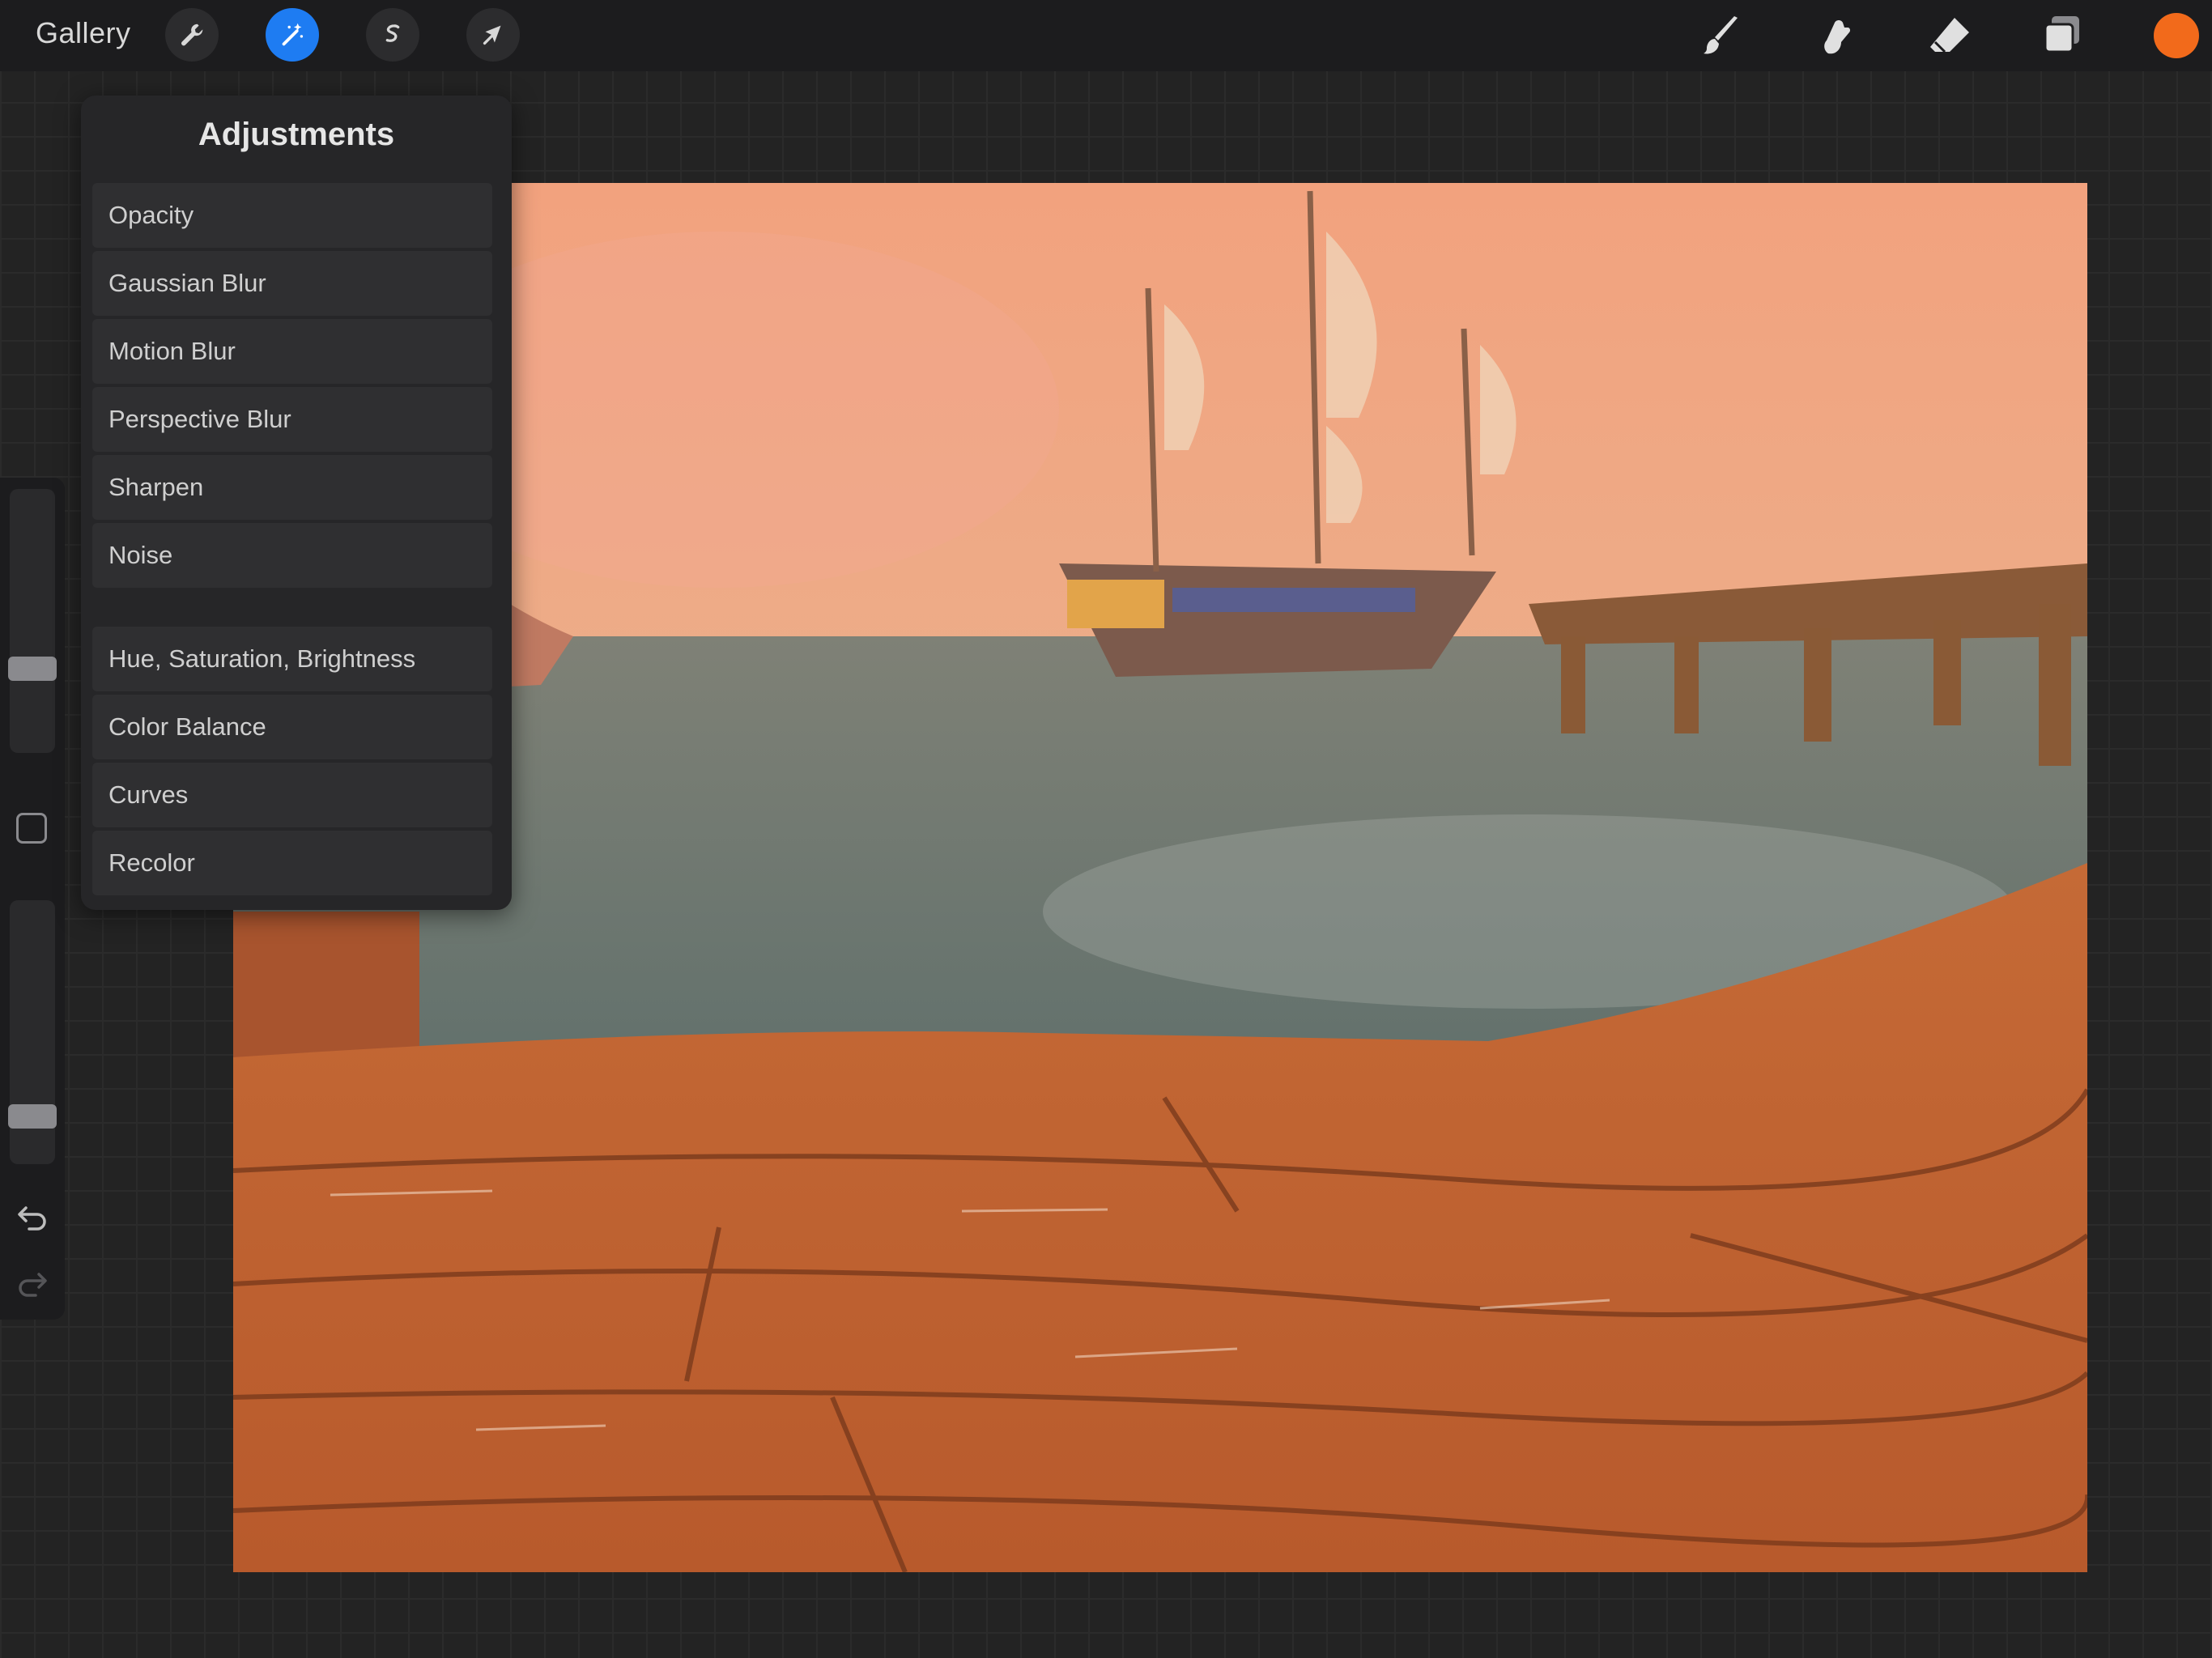 The height and width of the screenshot is (1658, 2212). I want to click on layers-tool, so click(2062, 35).